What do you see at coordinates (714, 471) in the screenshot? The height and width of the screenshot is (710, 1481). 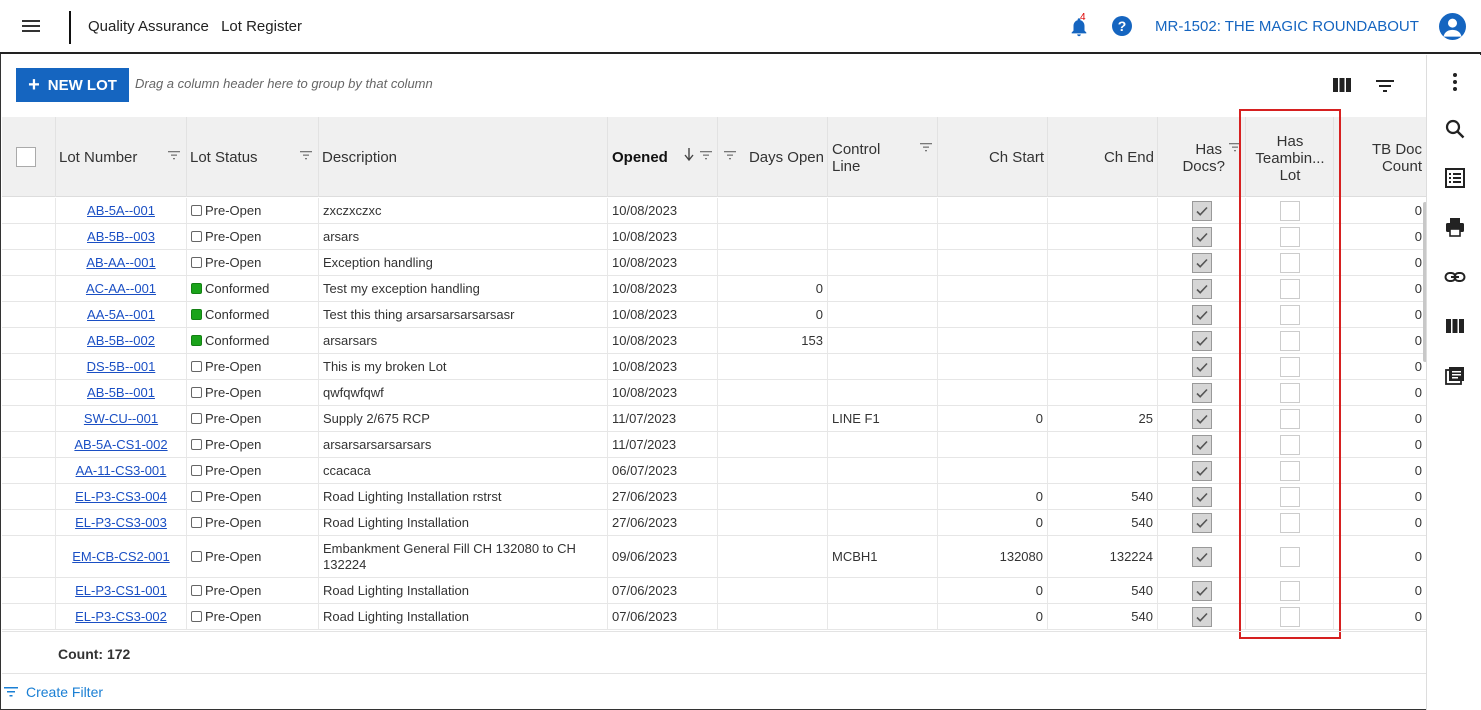 I see `table-row: AA-11-CS3-001 Pre-Open ccacaca 06/07/2023 0` at bounding box center [714, 471].